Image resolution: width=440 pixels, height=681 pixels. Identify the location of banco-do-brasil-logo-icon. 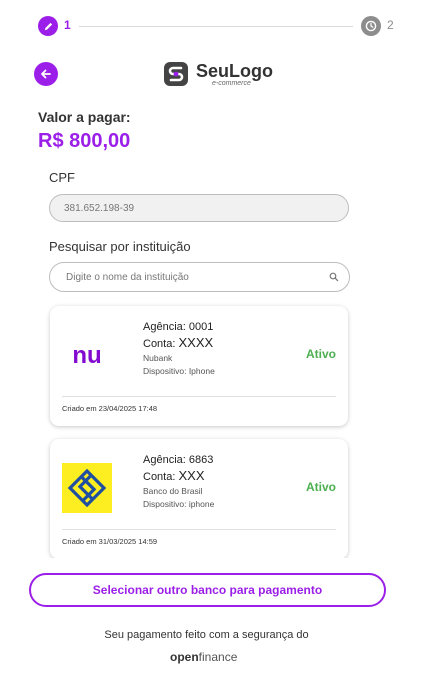
(87, 488).